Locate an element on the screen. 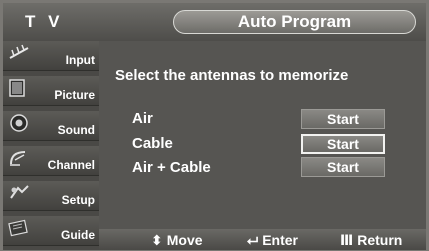  sidebar-item-label: Channel is located at coordinates (71, 165).